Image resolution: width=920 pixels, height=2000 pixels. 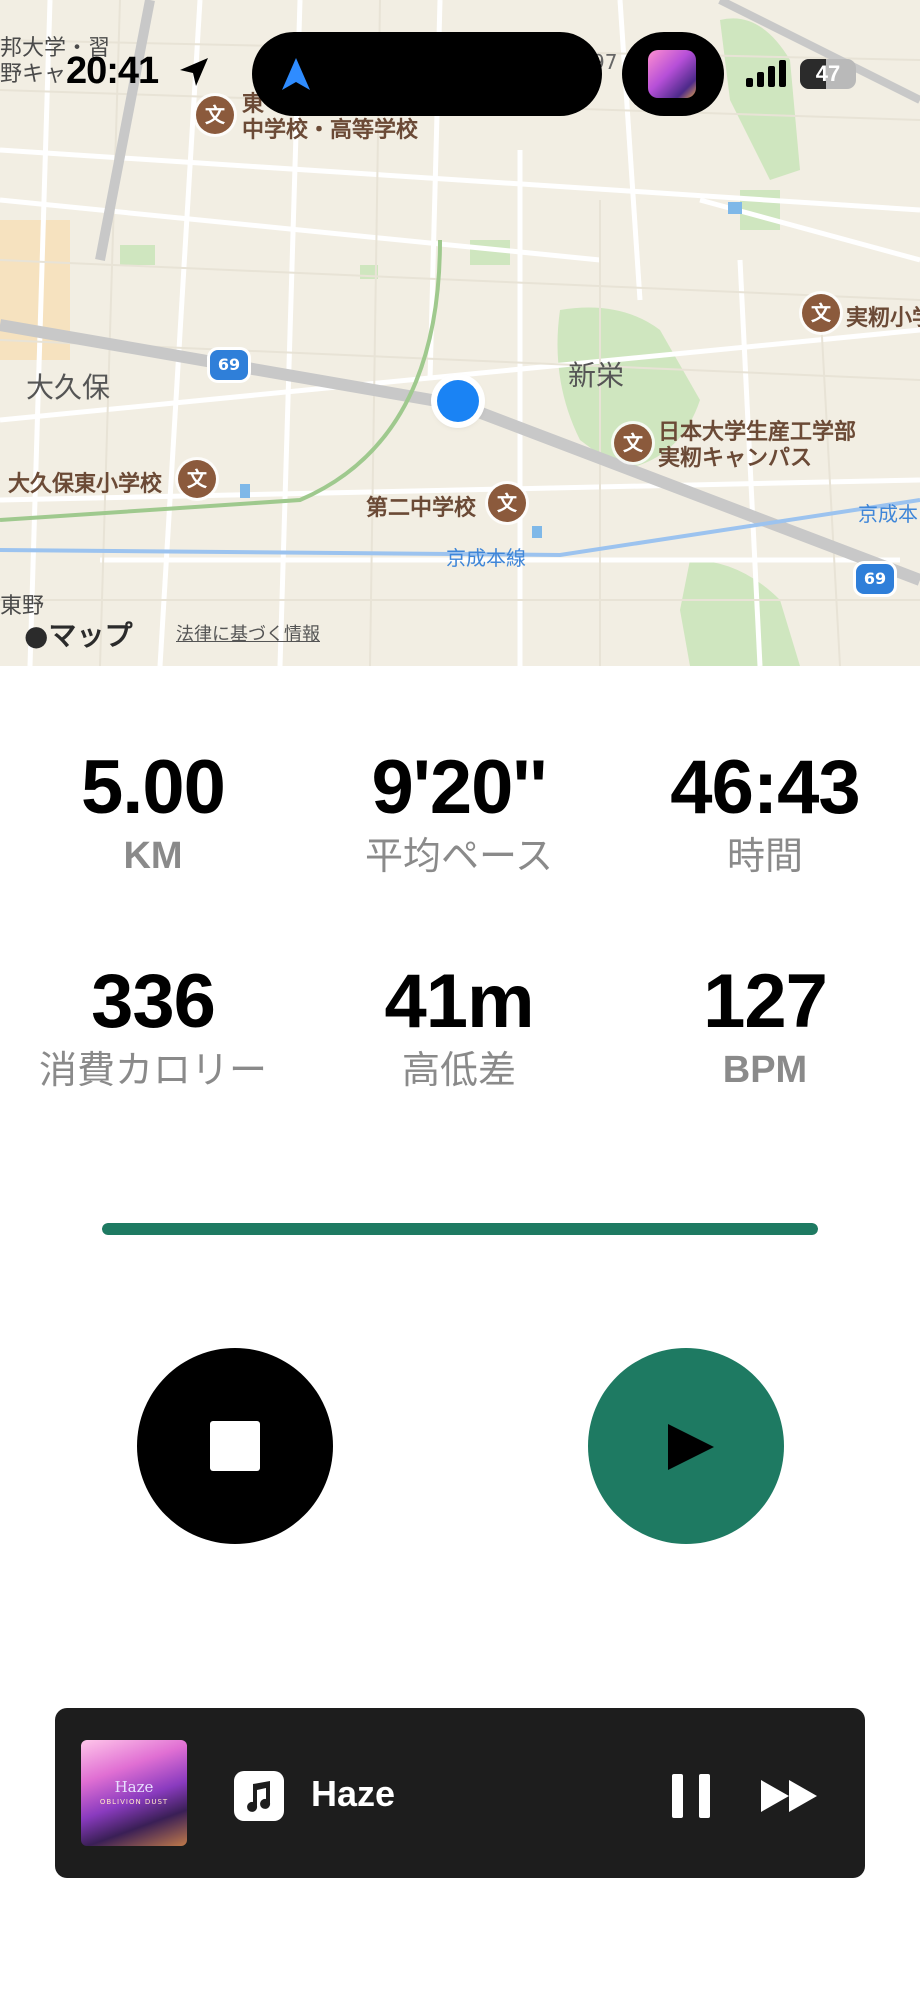 I want to click on stat-time: 46:43 時間, so click(x=765, y=813).